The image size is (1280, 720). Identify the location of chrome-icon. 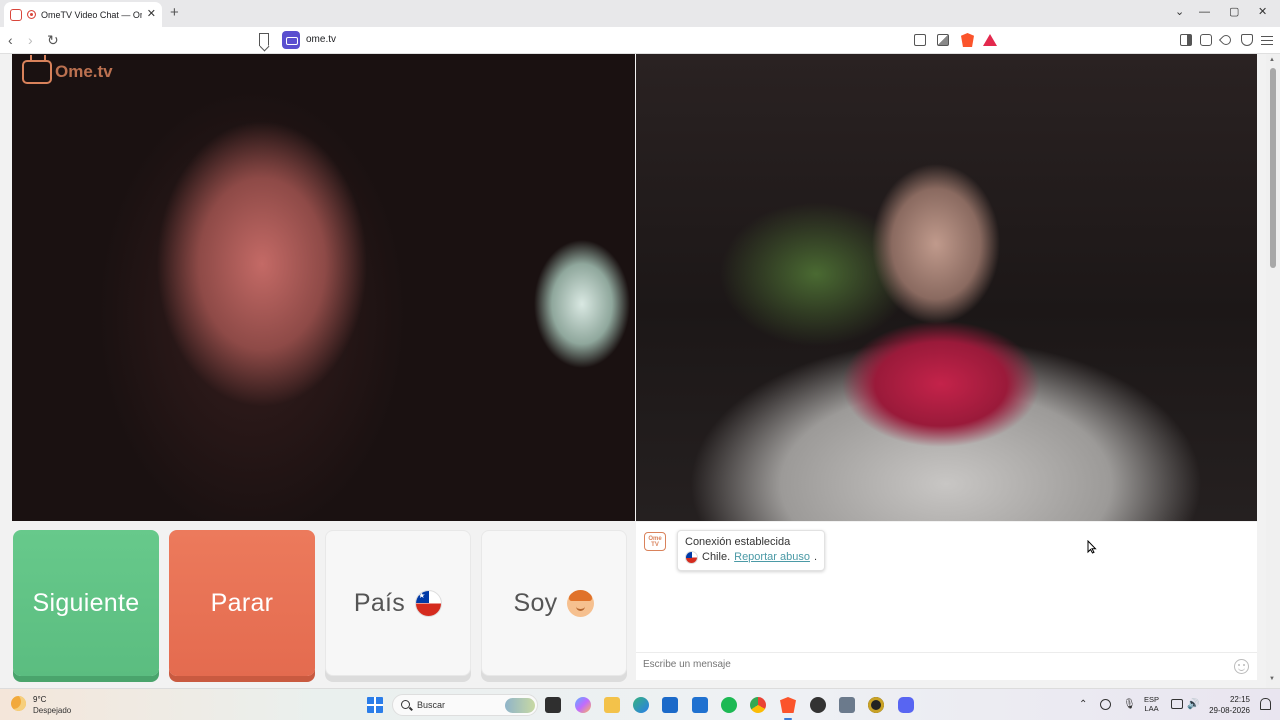
(758, 705).